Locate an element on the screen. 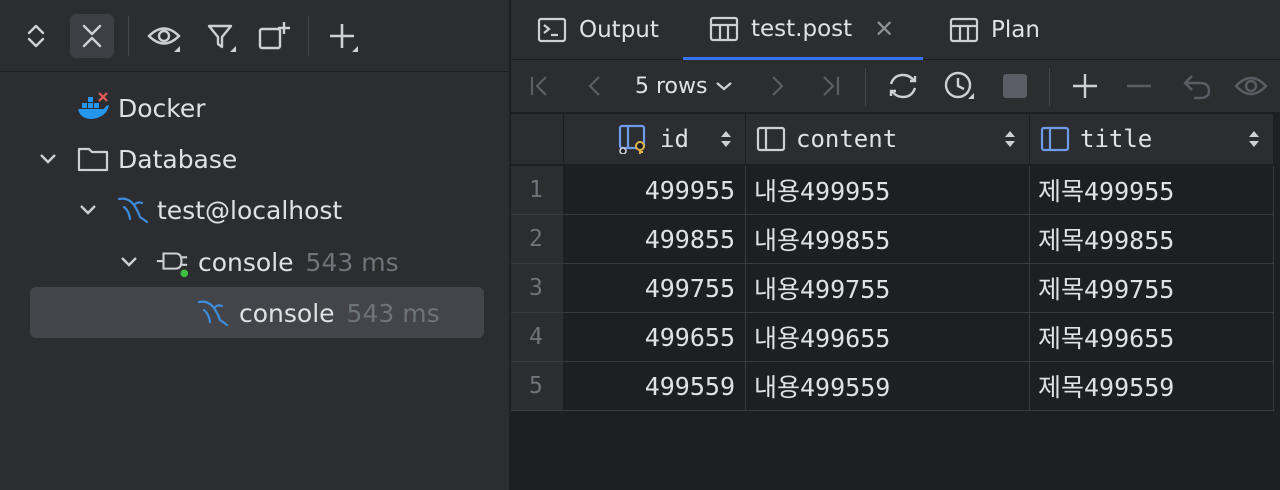  cell-id: 499955 is located at coordinates (655, 190).